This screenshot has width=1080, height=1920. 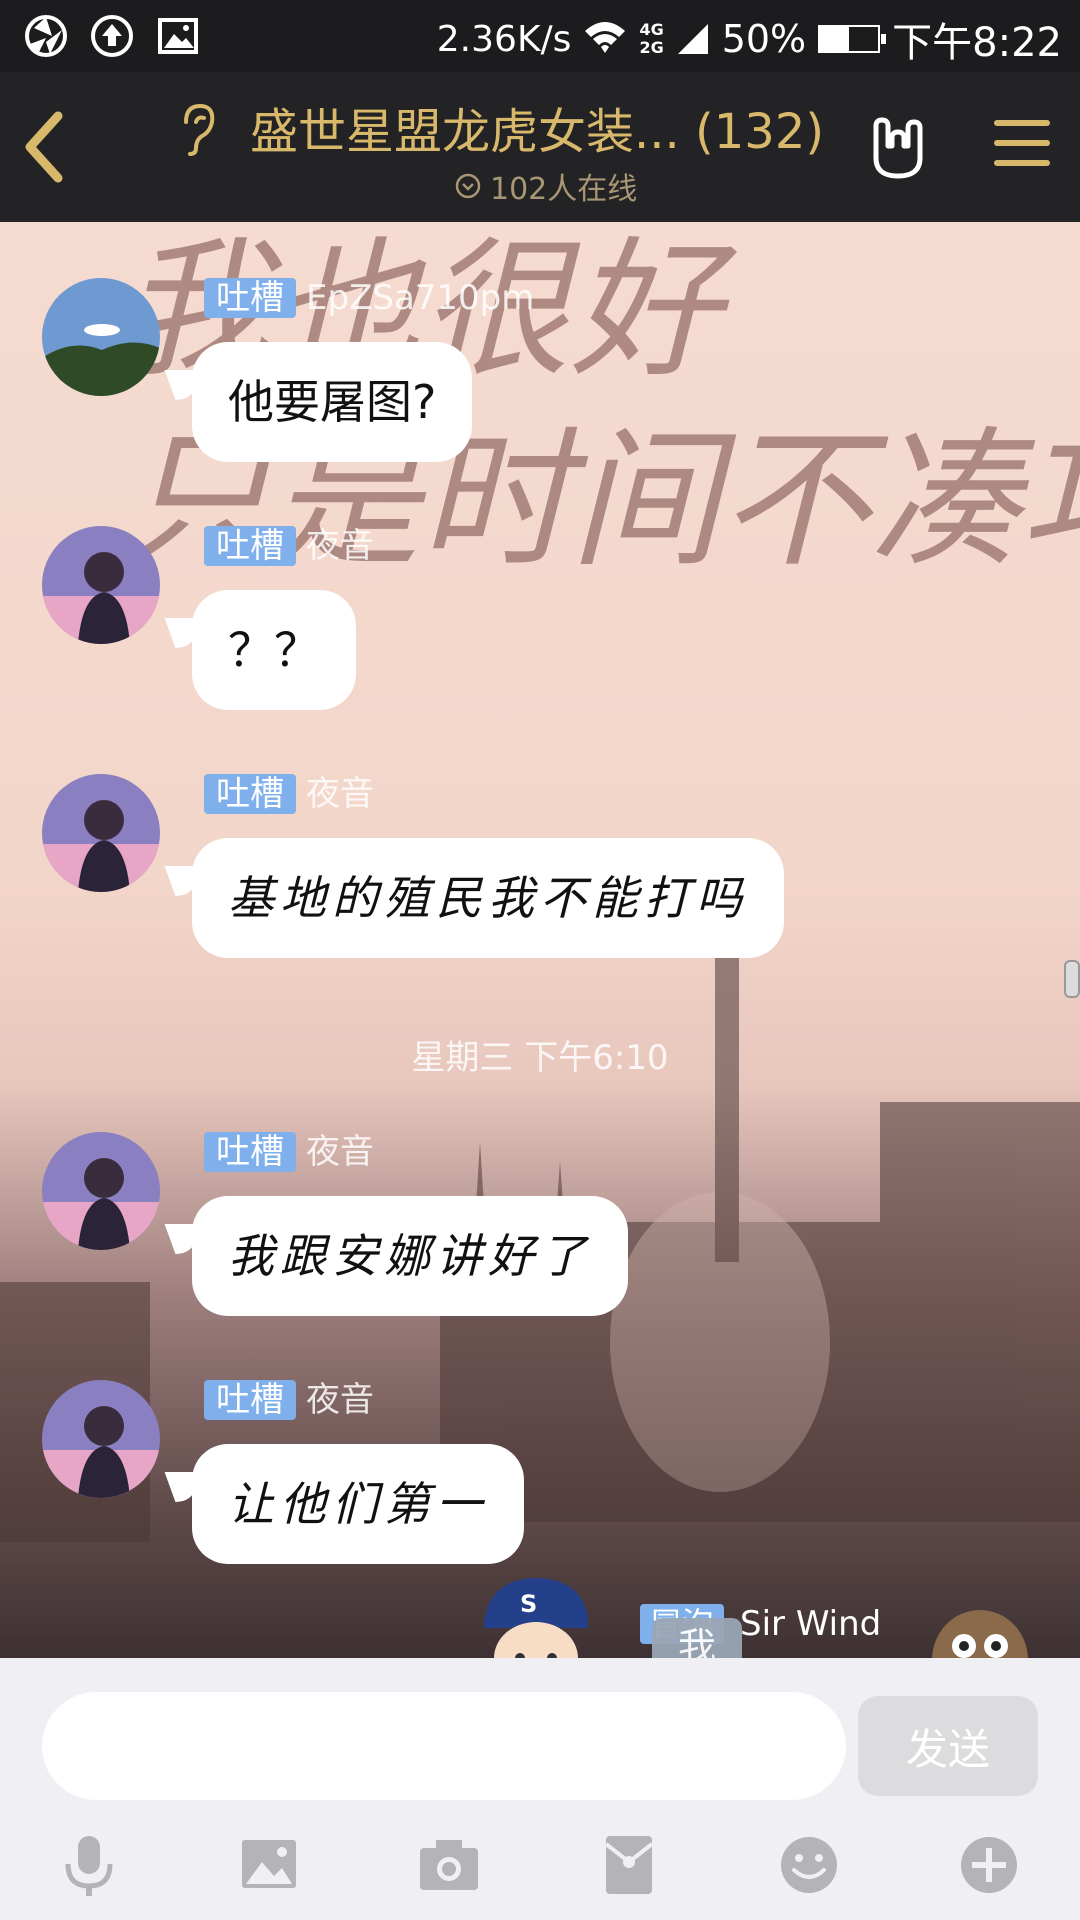 I want to click on red-packet-icon, so click(x=629, y=1865).